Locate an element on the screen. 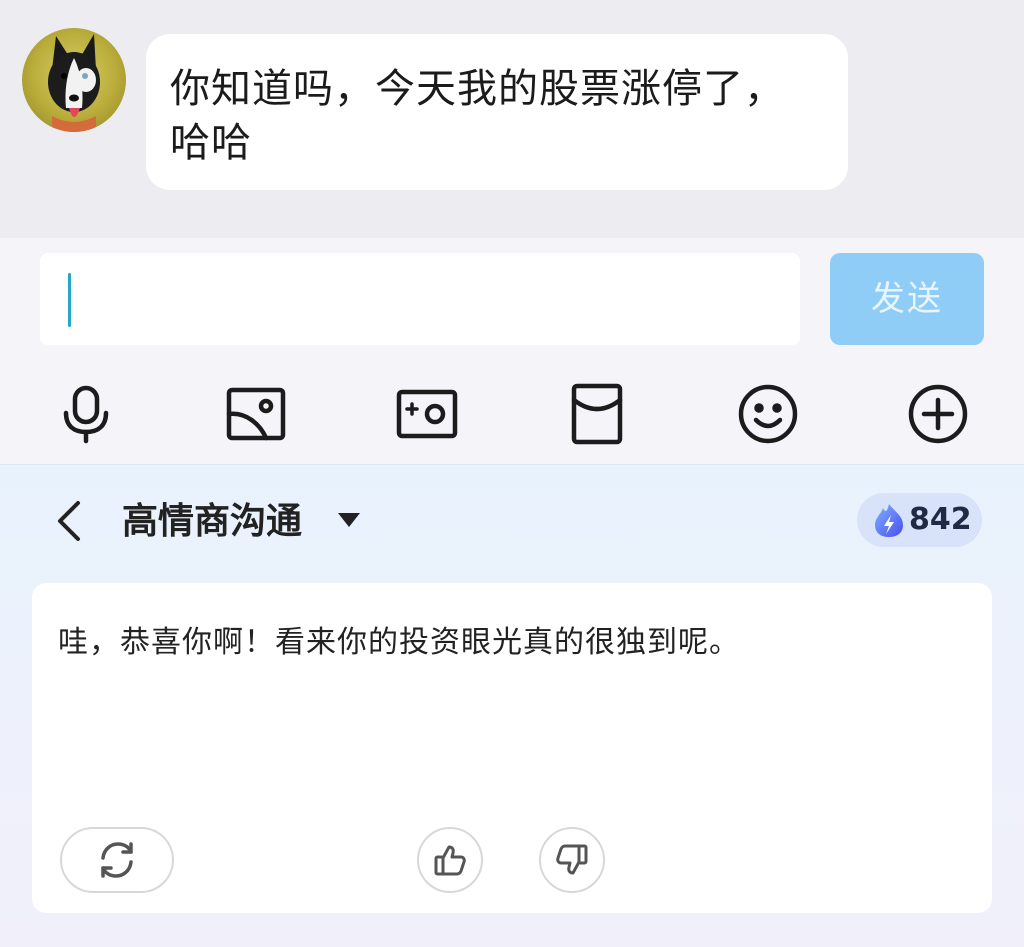  send-button: 发送 is located at coordinates (907, 299).